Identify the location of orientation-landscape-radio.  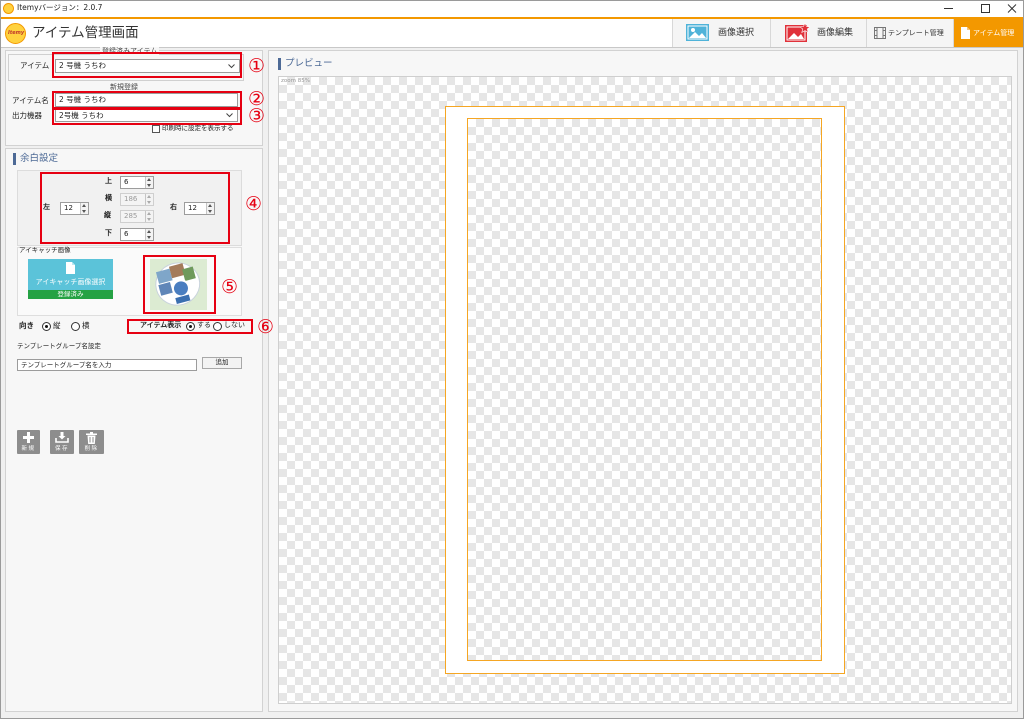
(75, 326).